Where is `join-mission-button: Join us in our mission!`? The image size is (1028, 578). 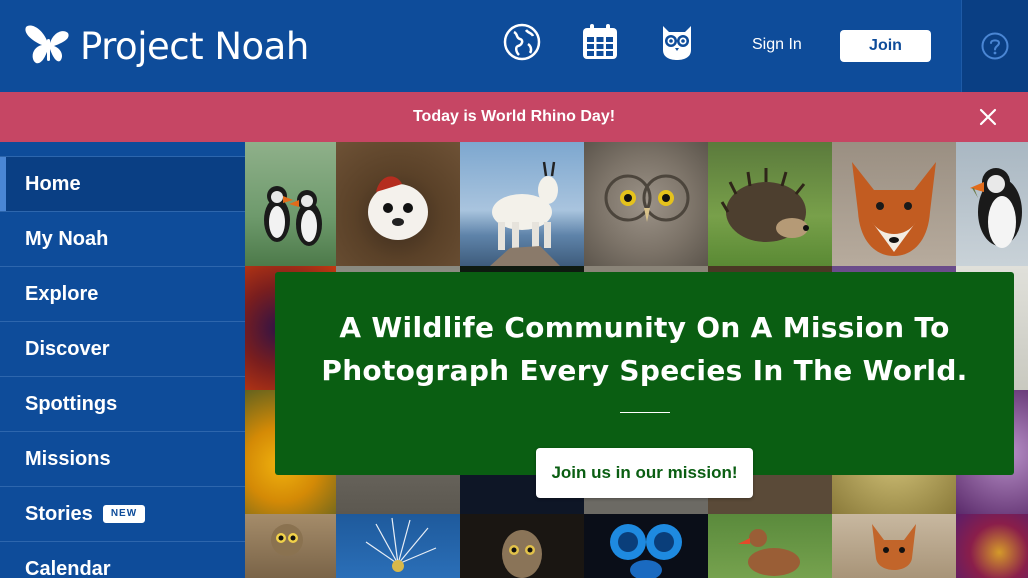
join-mission-button: Join us in our mission! is located at coordinates (644, 473).